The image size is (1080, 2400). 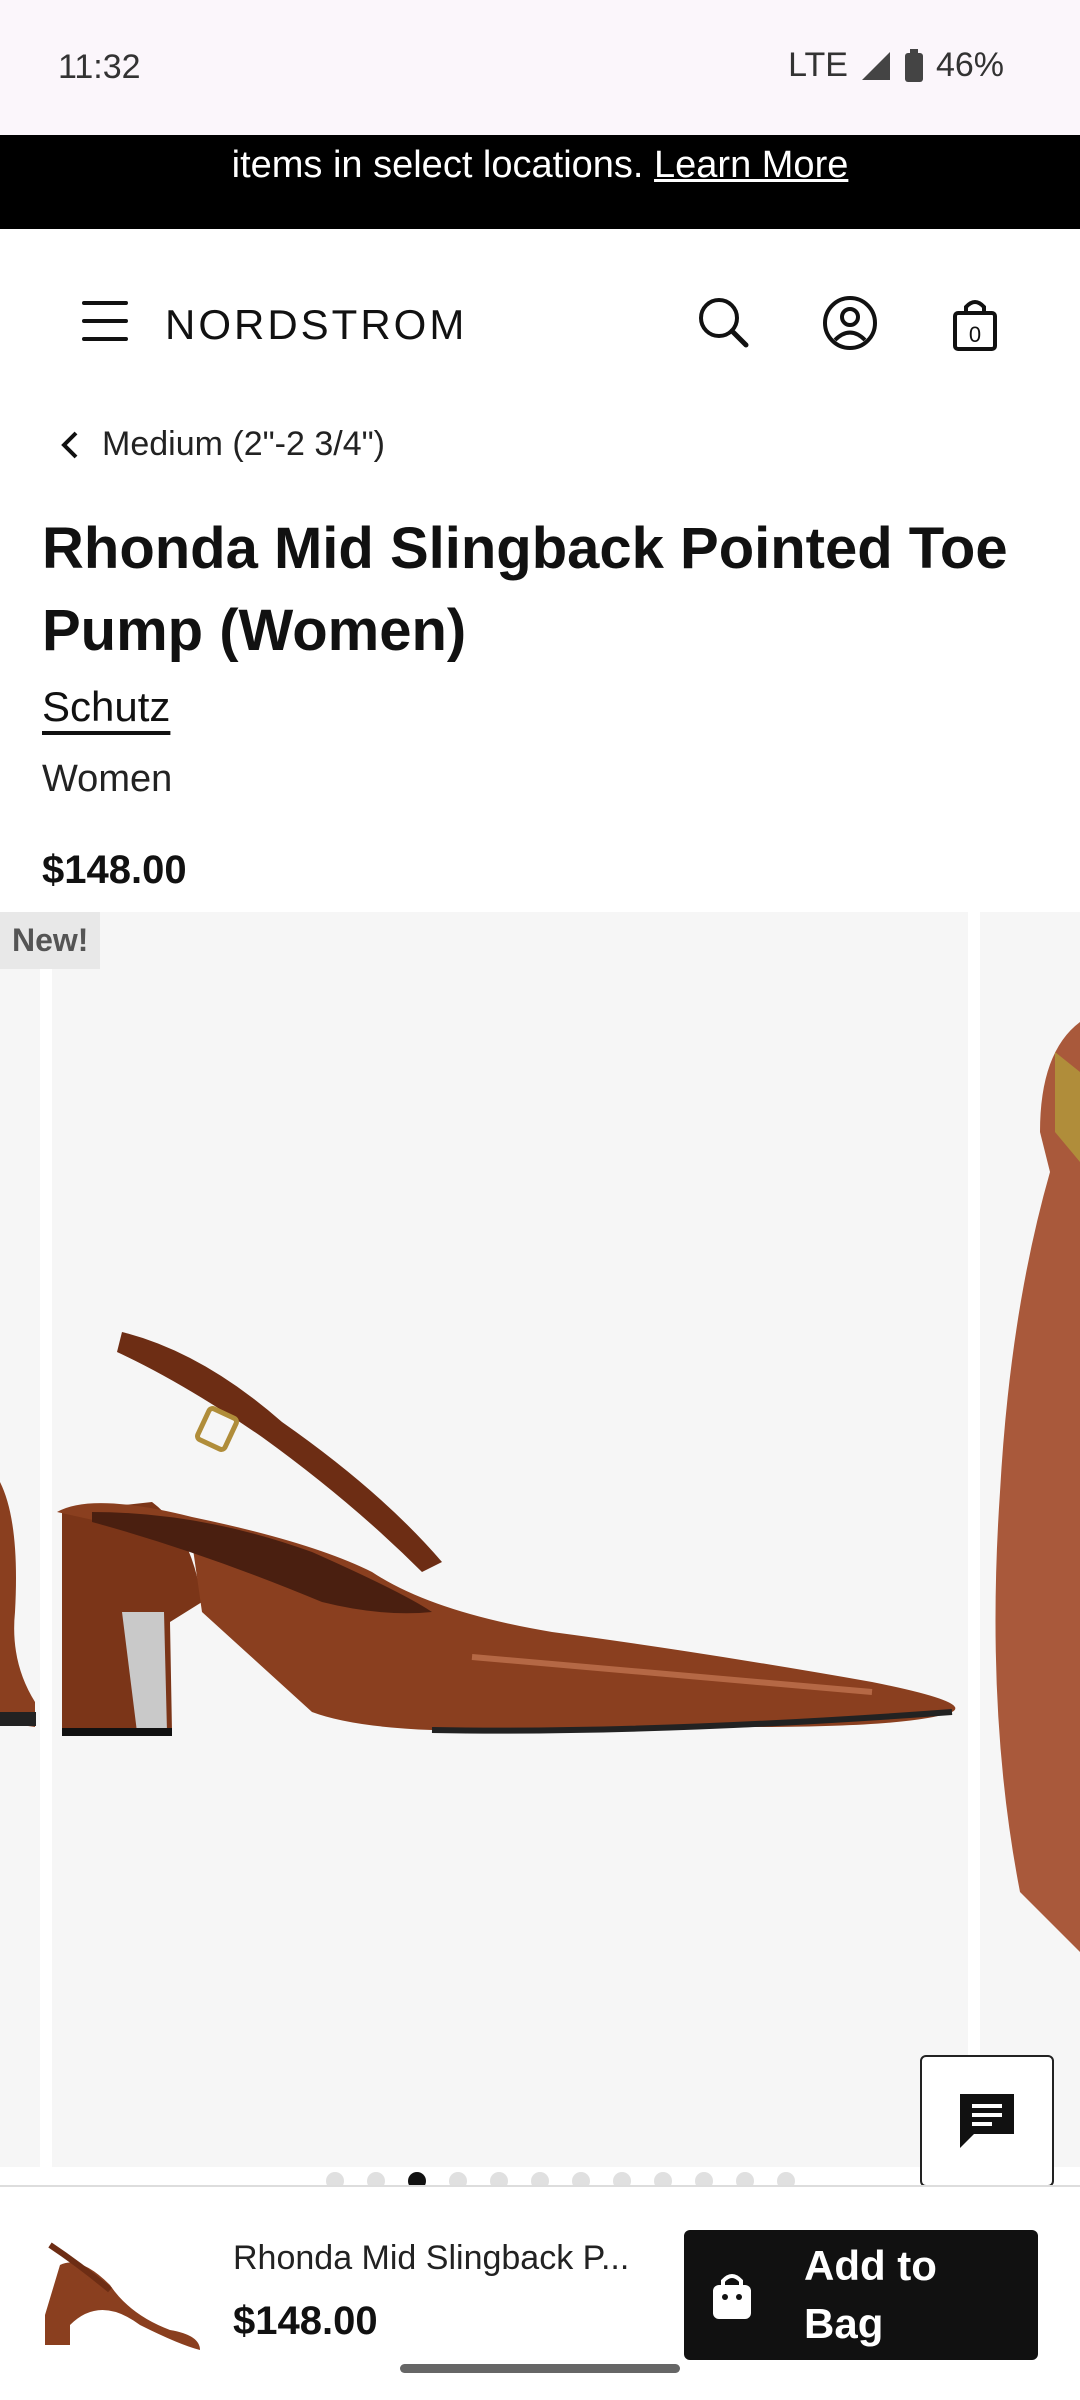 I want to click on brand-link: Schutz, so click(x=106, y=707).